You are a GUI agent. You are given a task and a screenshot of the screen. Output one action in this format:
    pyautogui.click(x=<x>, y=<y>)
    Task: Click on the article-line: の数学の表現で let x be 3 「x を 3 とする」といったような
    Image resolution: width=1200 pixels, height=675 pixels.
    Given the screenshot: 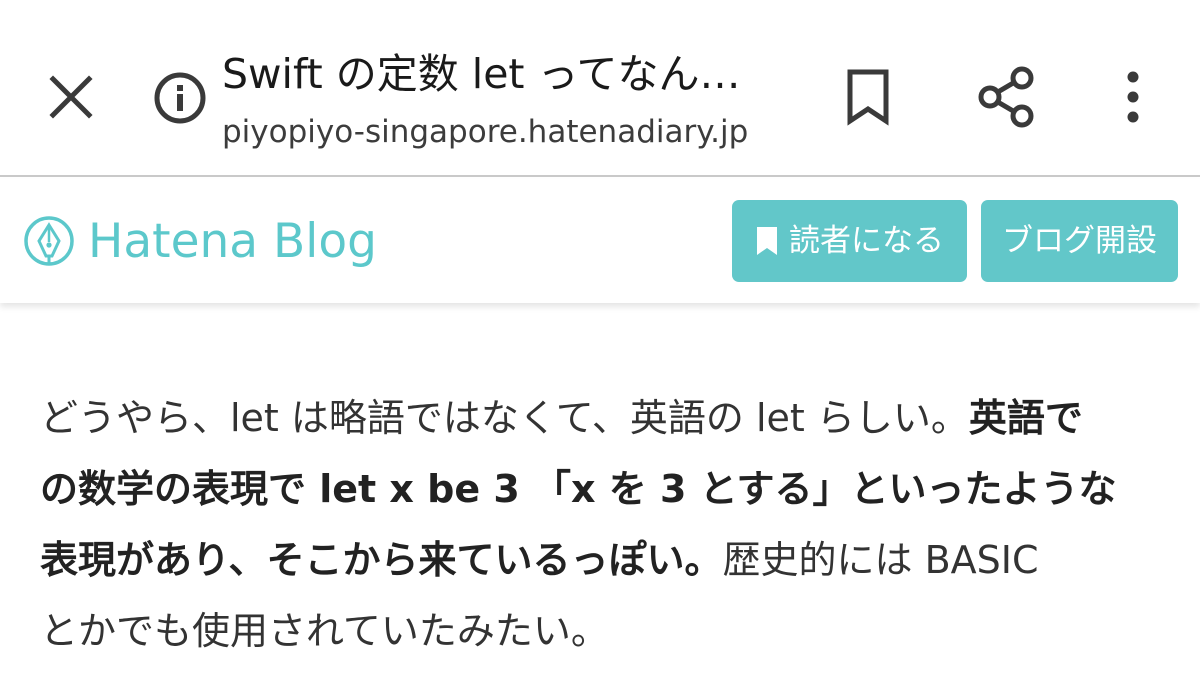 What is the action you would take?
    pyautogui.click(x=605, y=489)
    